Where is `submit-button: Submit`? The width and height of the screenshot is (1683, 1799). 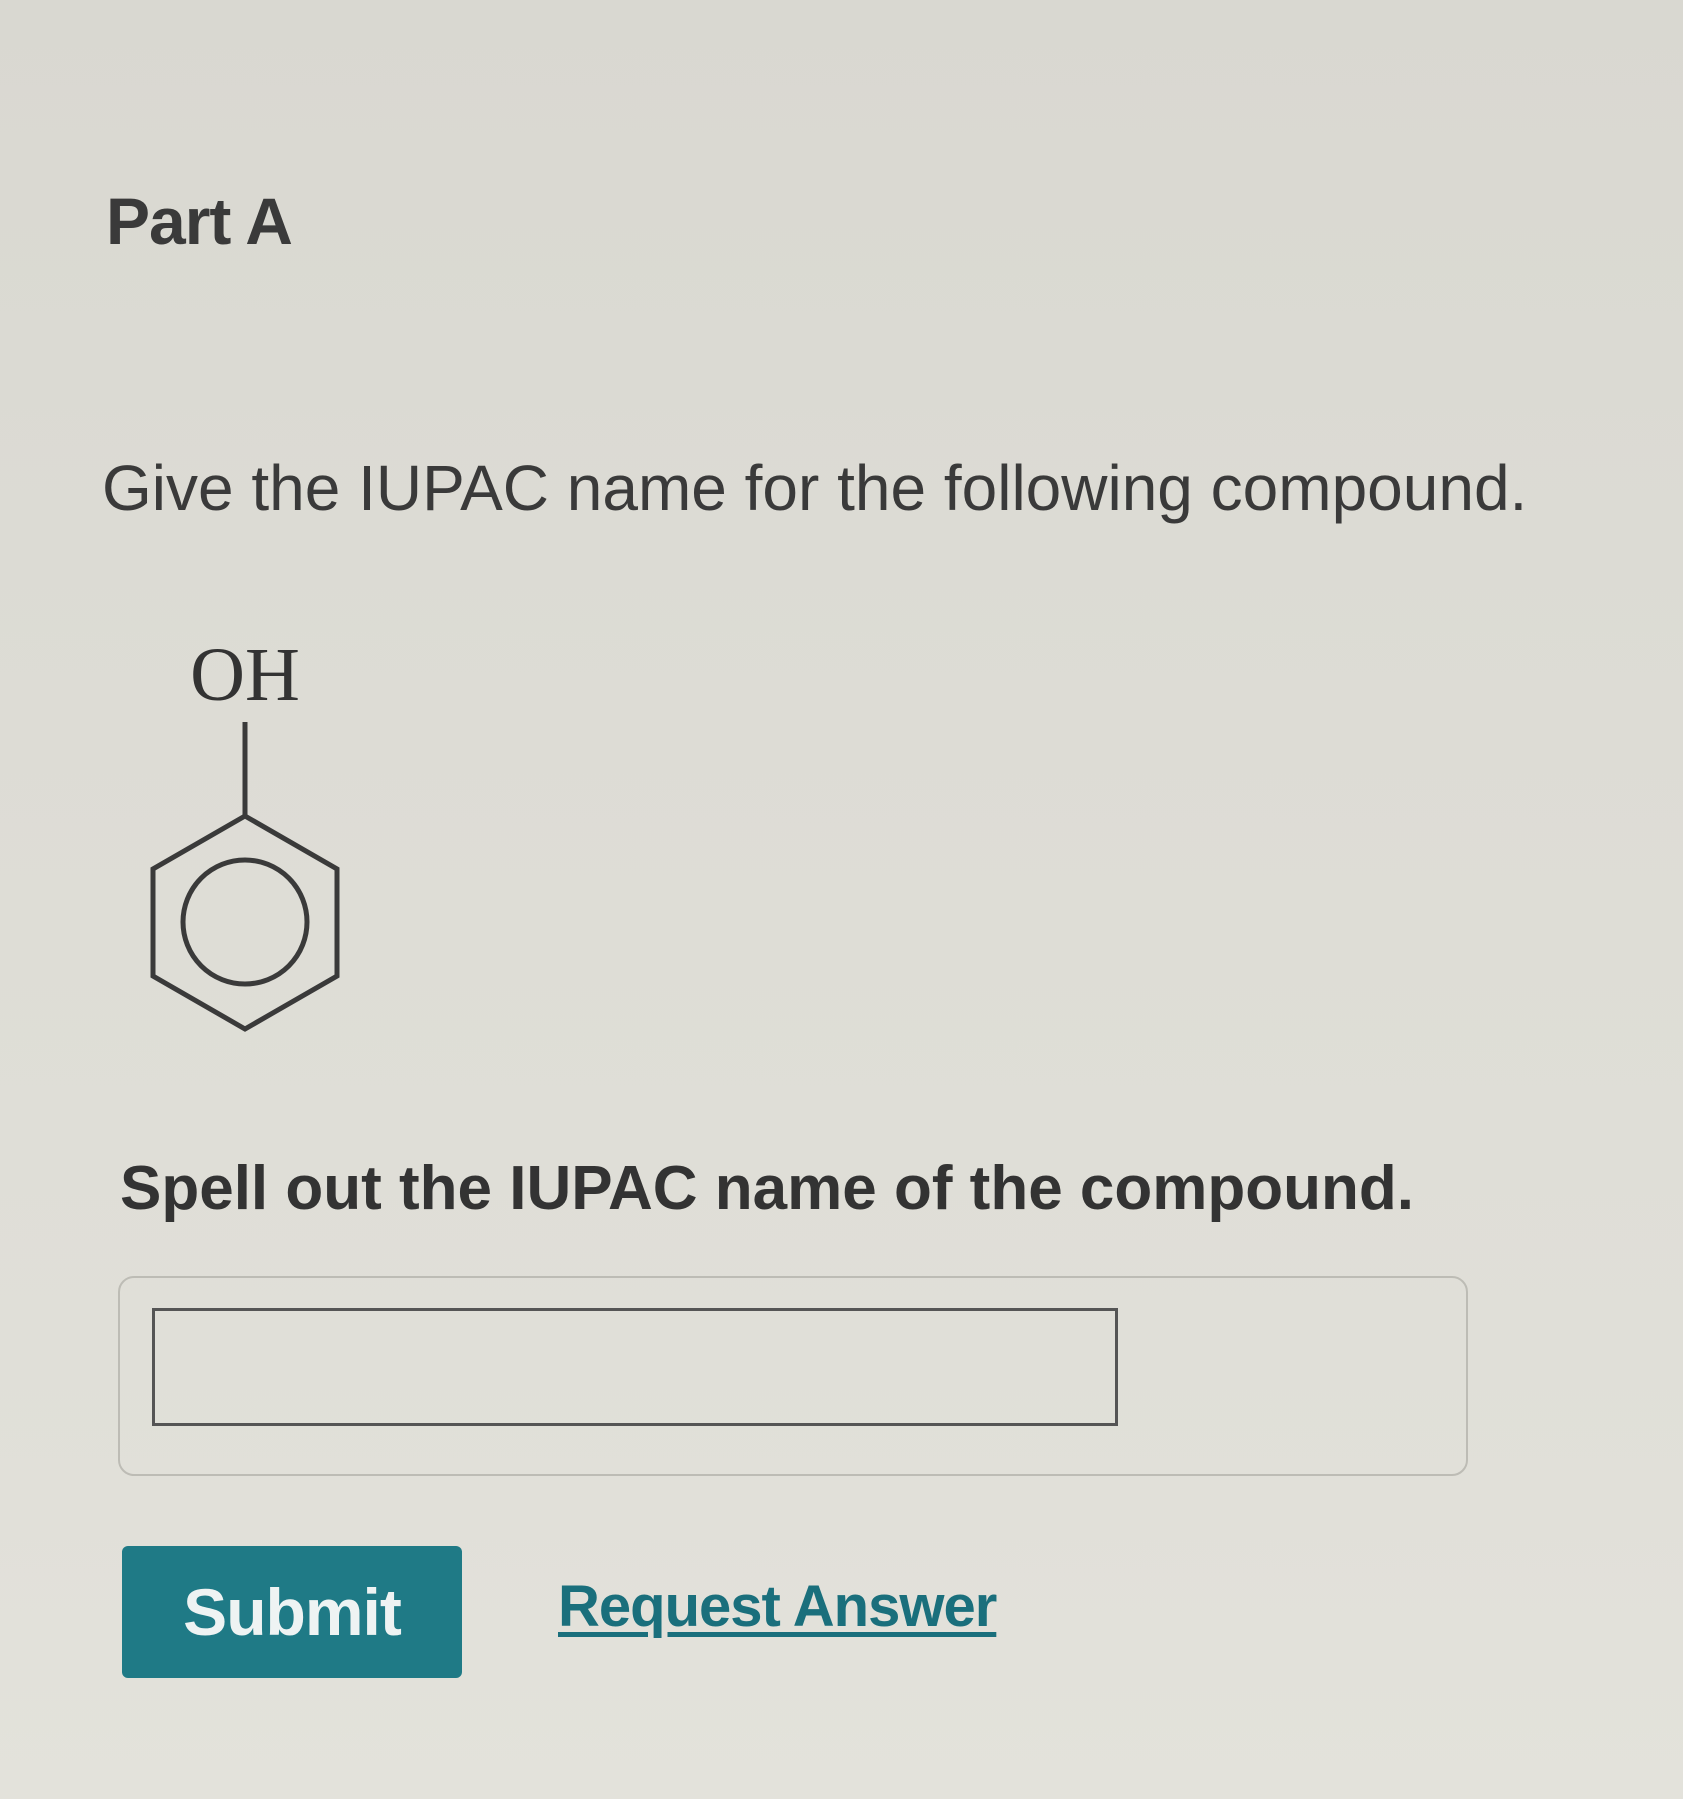 submit-button: Submit is located at coordinates (292, 1612).